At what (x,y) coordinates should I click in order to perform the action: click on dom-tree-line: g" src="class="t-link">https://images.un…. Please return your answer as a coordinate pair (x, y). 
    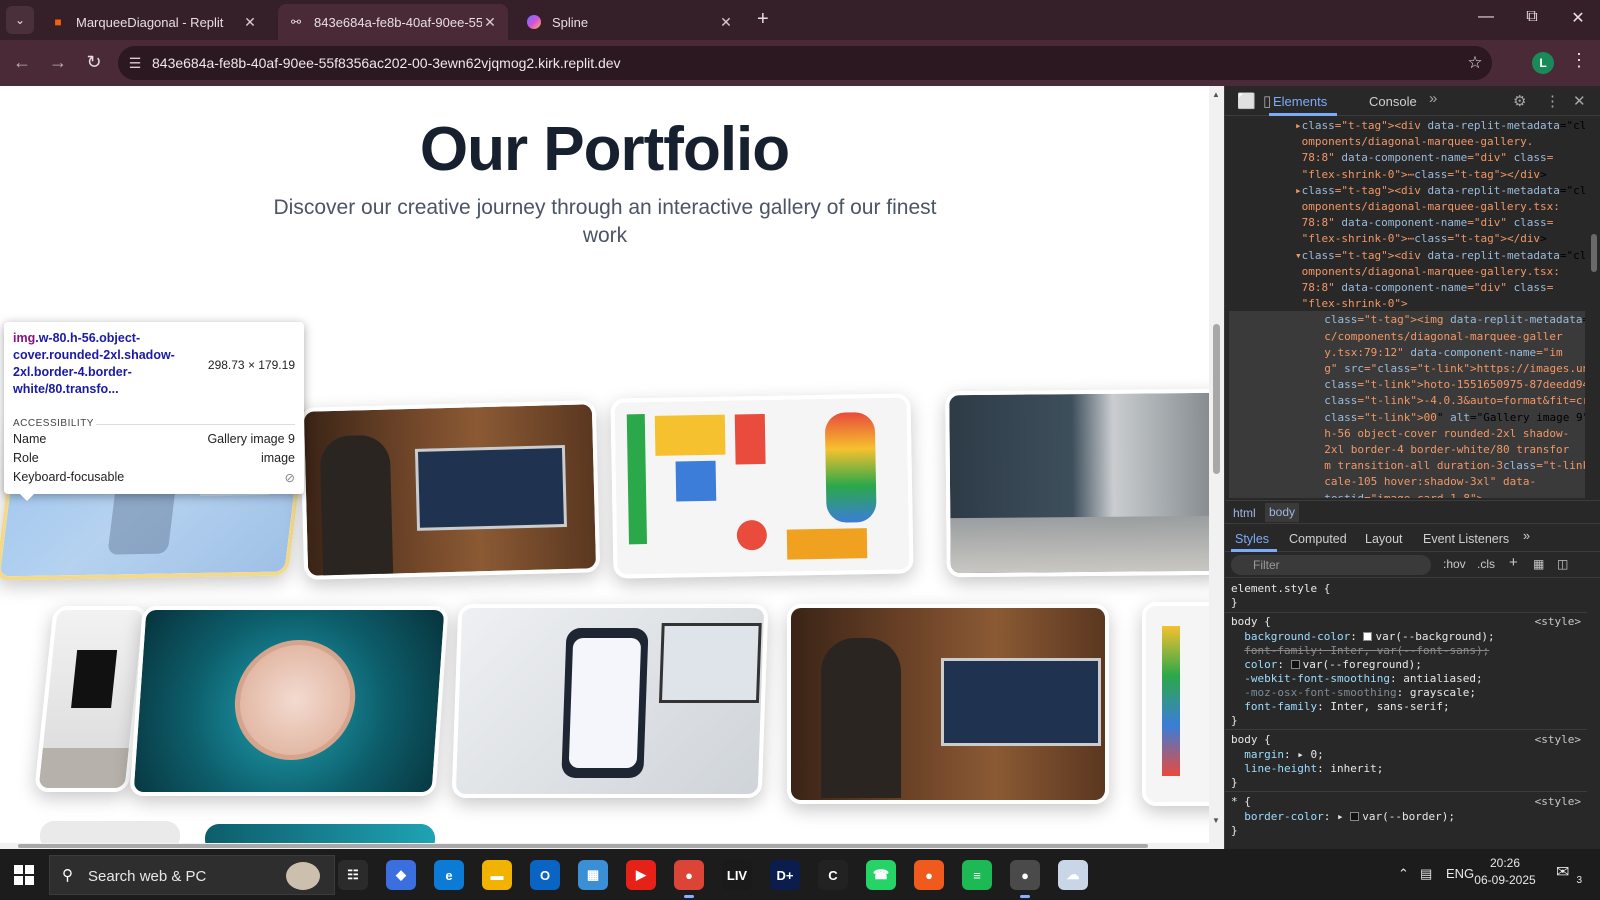
    Looking at the image, I should click on (1448, 369).